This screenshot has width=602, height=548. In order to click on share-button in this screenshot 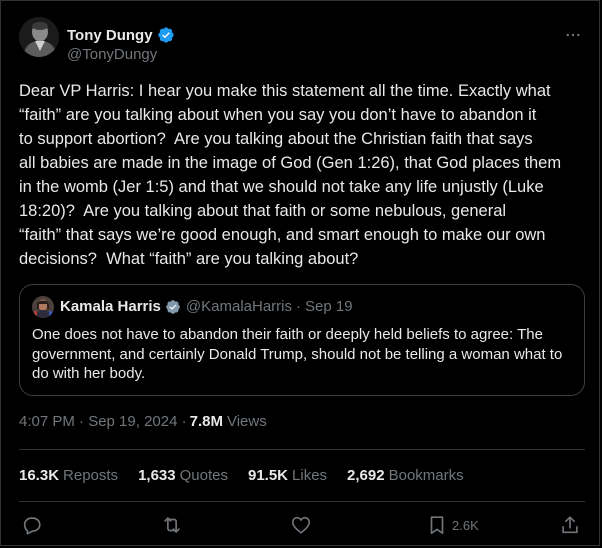, I will do `click(570, 525)`.